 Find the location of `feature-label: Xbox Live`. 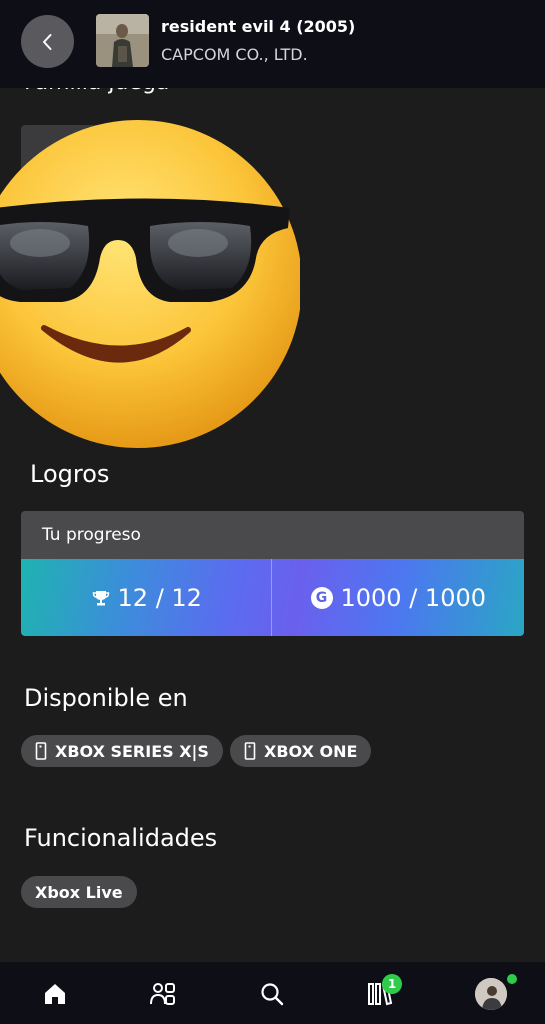

feature-label: Xbox Live is located at coordinates (79, 892).